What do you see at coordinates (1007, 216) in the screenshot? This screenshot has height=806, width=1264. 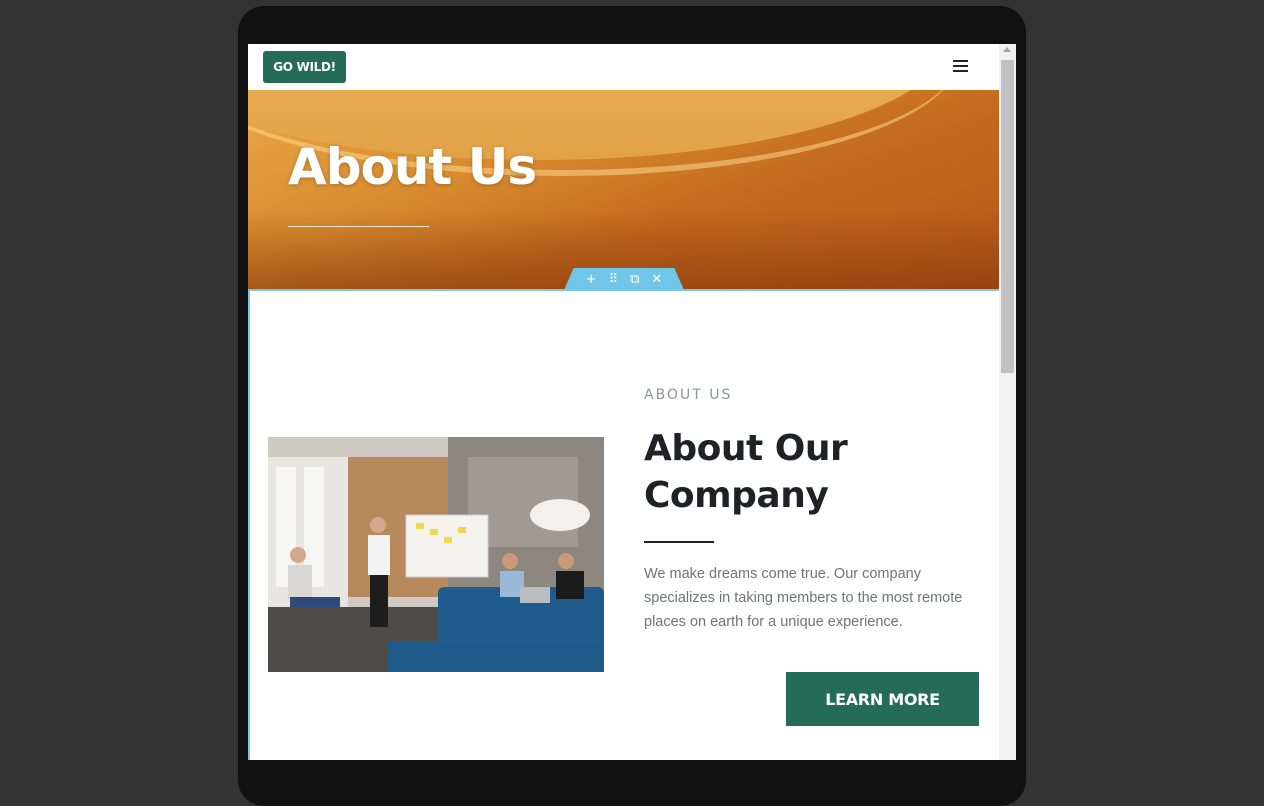 I see `scrollbar-thumb` at bounding box center [1007, 216].